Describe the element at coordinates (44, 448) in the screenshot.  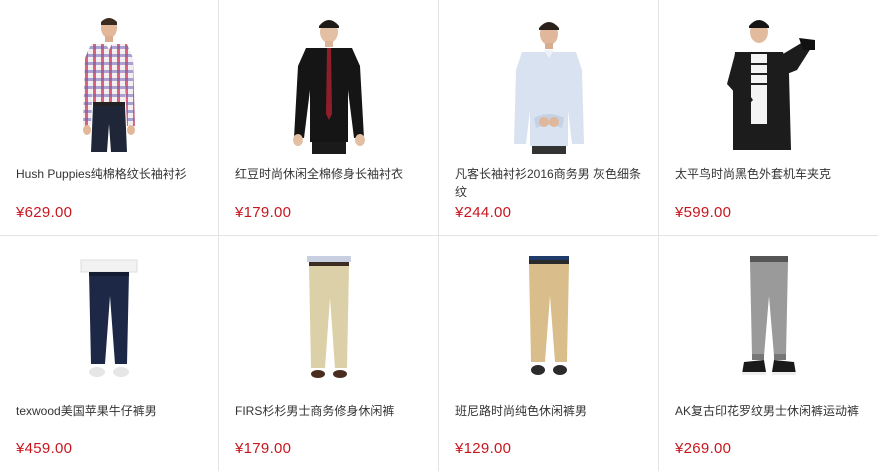
I see `product-price: ¥459.00` at that location.